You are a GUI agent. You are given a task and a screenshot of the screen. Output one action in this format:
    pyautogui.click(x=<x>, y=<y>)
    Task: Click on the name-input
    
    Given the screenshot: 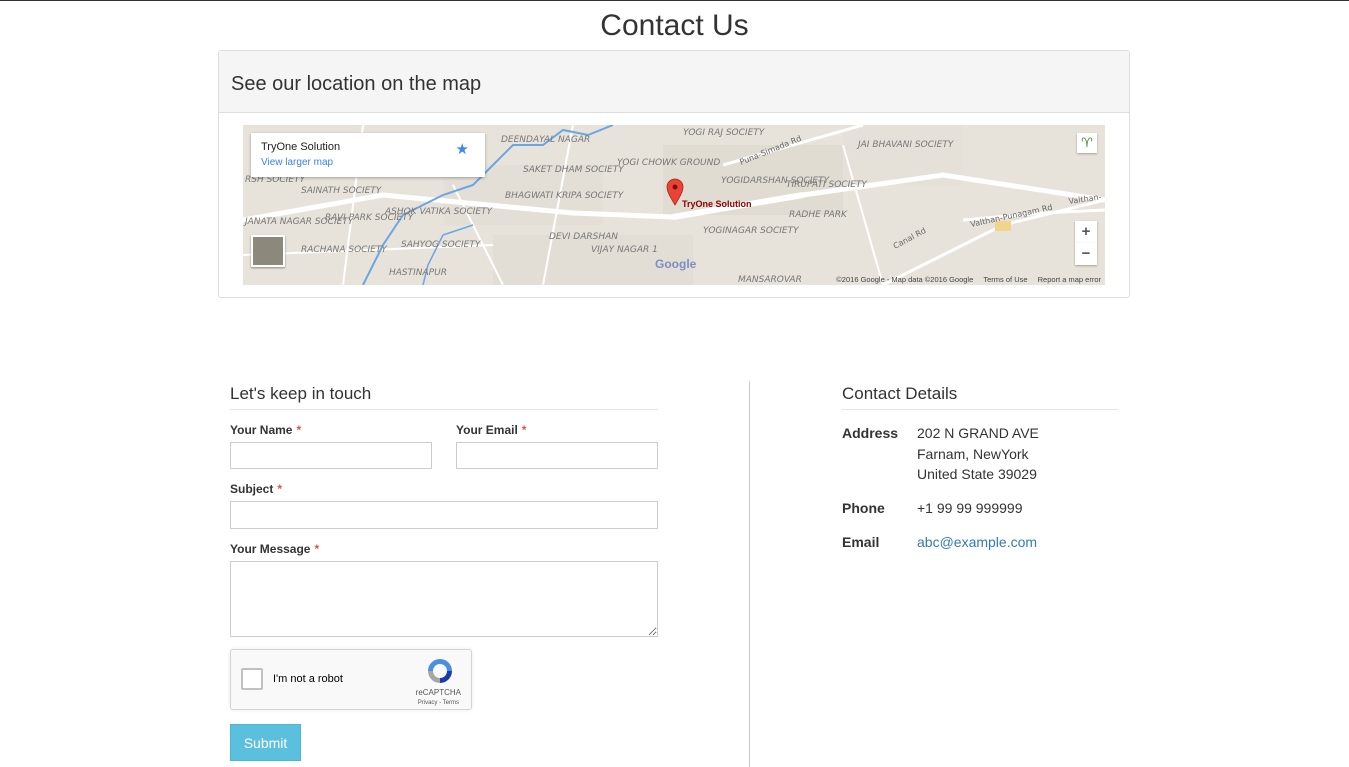 What is the action you would take?
    pyautogui.click(x=331, y=455)
    